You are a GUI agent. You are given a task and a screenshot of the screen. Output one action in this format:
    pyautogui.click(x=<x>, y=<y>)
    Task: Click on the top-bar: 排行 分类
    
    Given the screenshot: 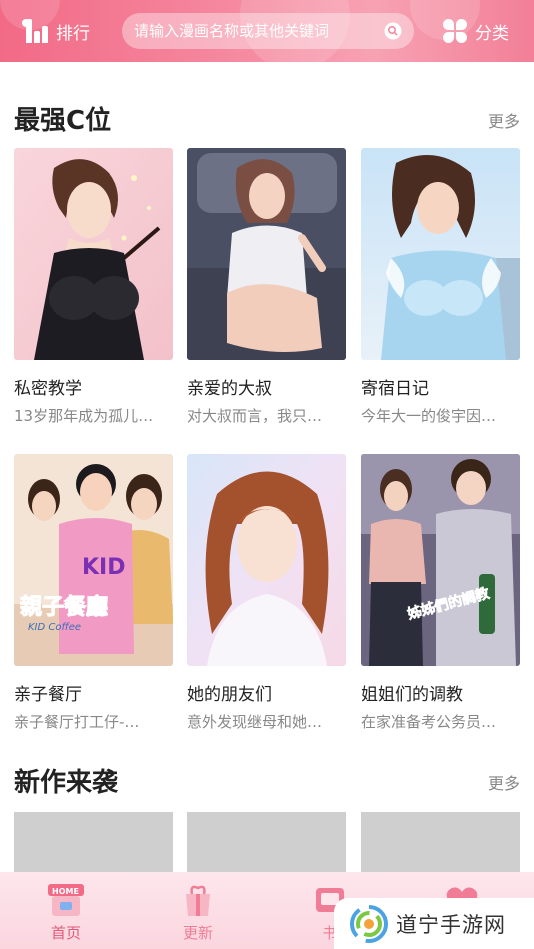 What is the action you would take?
    pyautogui.click(x=267, y=31)
    